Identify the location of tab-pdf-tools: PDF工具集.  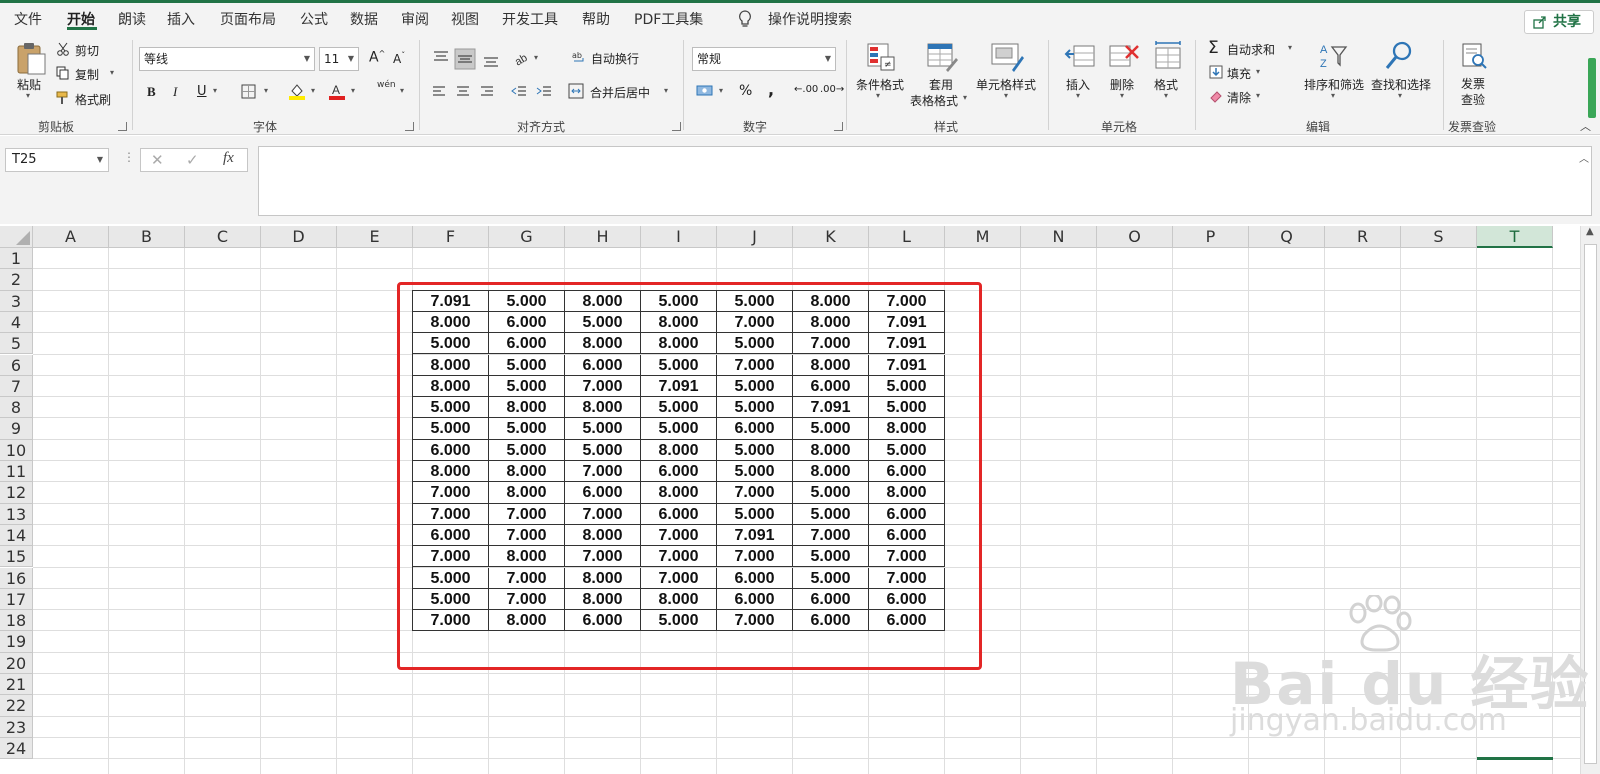
(668, 19).